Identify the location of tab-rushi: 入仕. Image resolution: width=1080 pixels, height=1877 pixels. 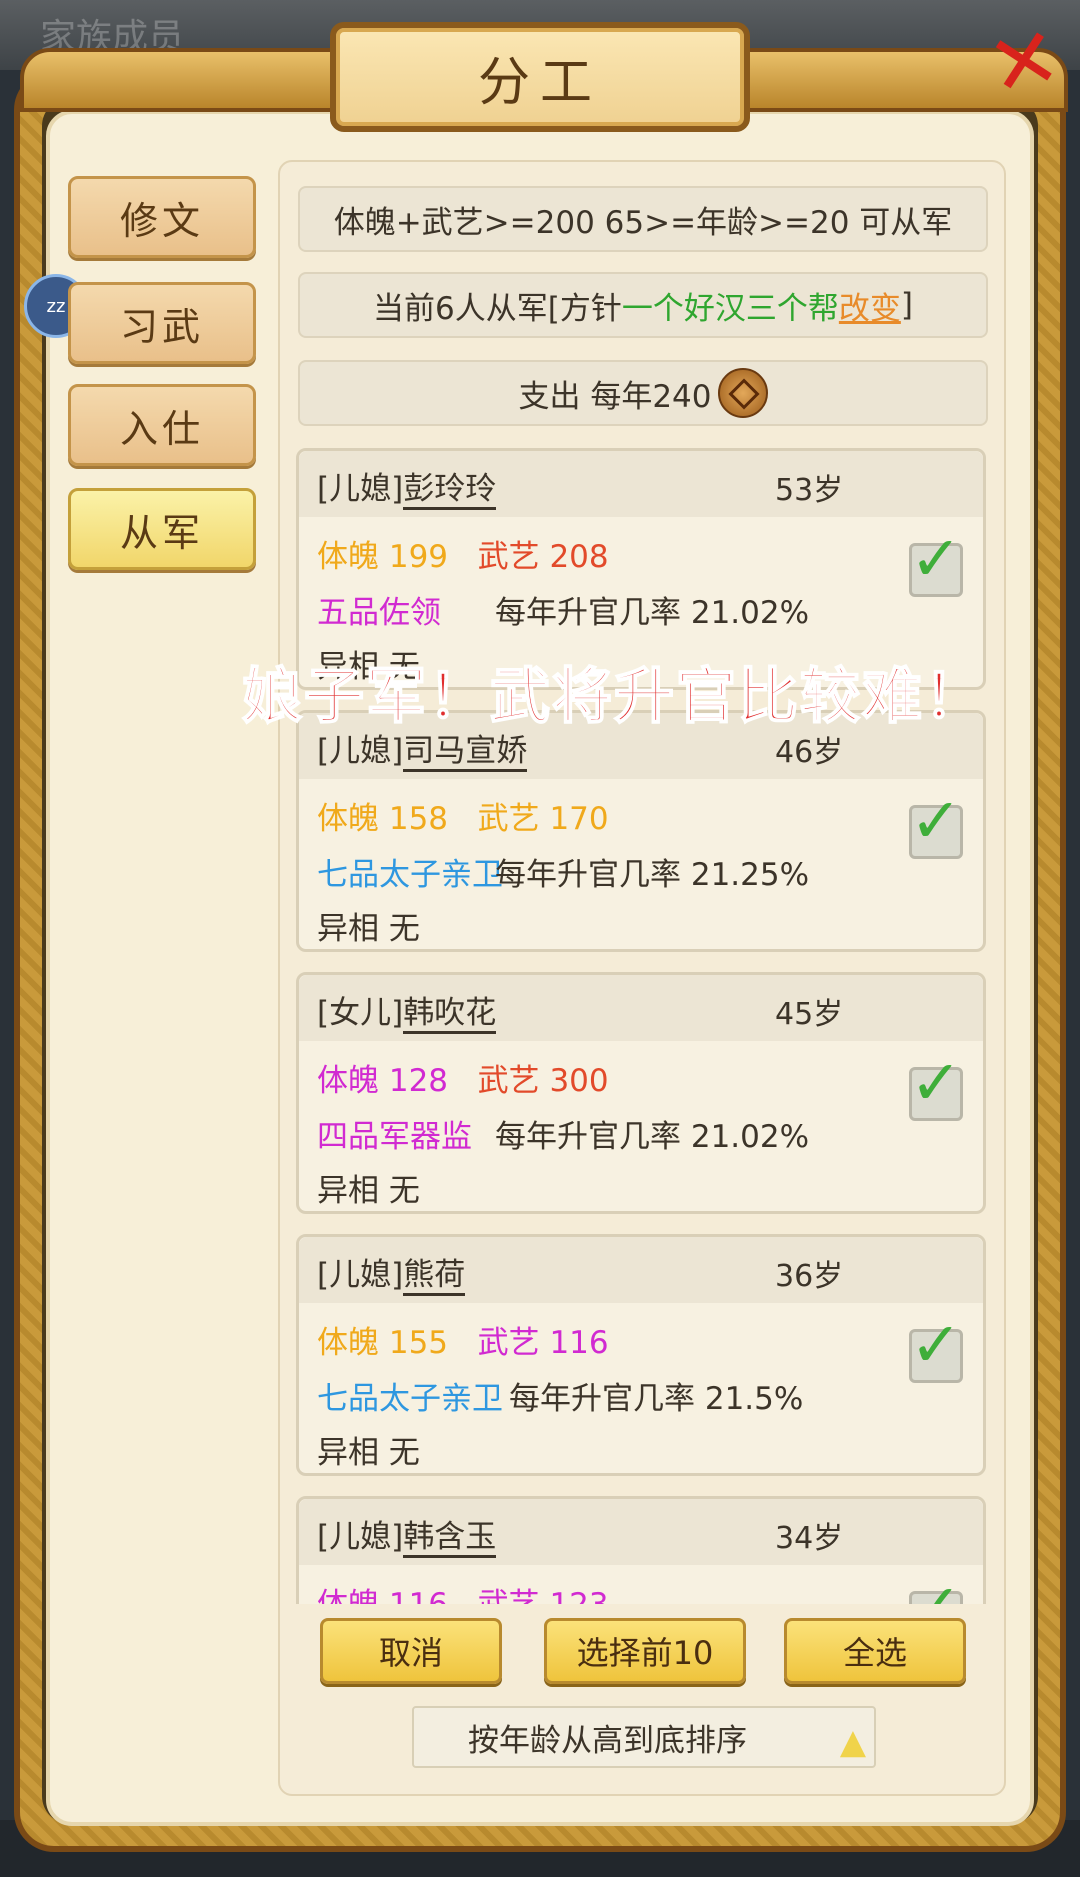
(162, 425).